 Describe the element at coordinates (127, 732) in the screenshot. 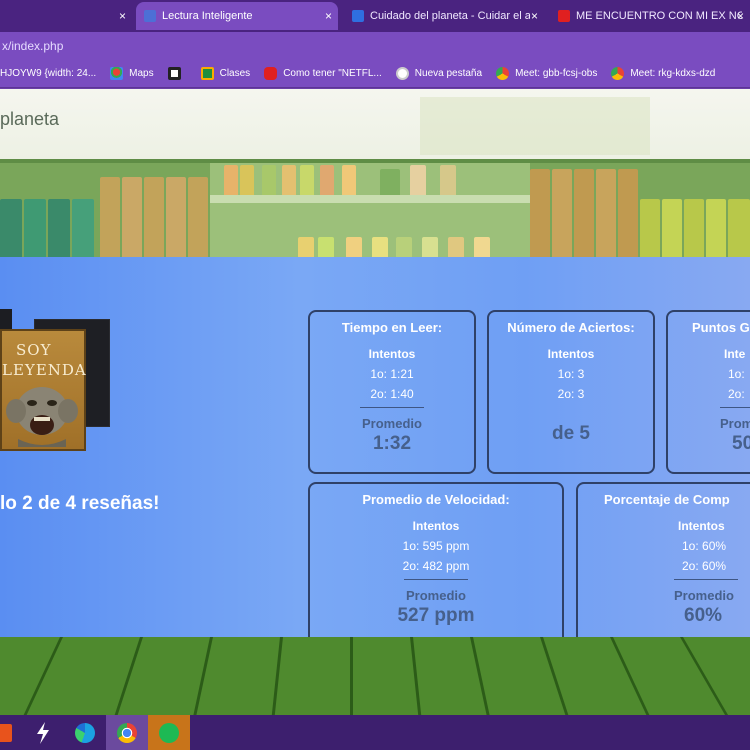

I see `taskbar-chrome` at that location.